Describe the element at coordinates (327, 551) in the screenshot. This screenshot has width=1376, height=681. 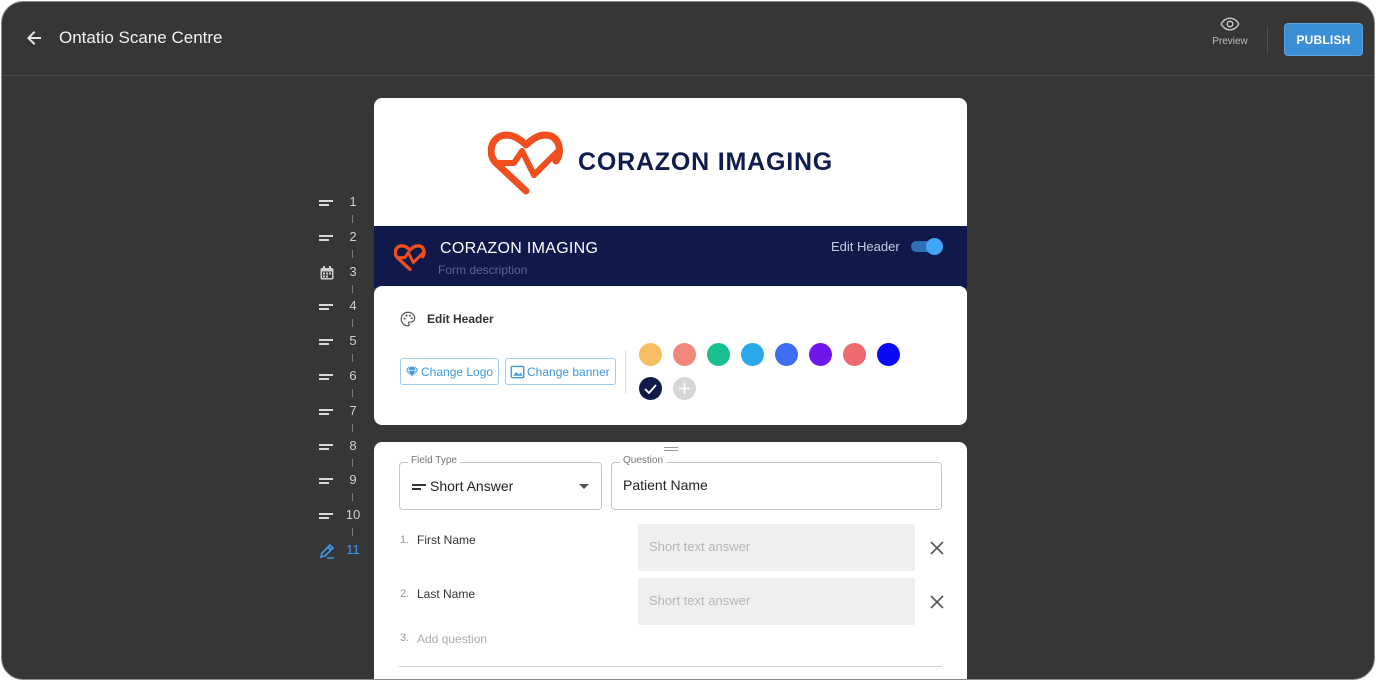
I see `edit-pencil-icon` at that location.